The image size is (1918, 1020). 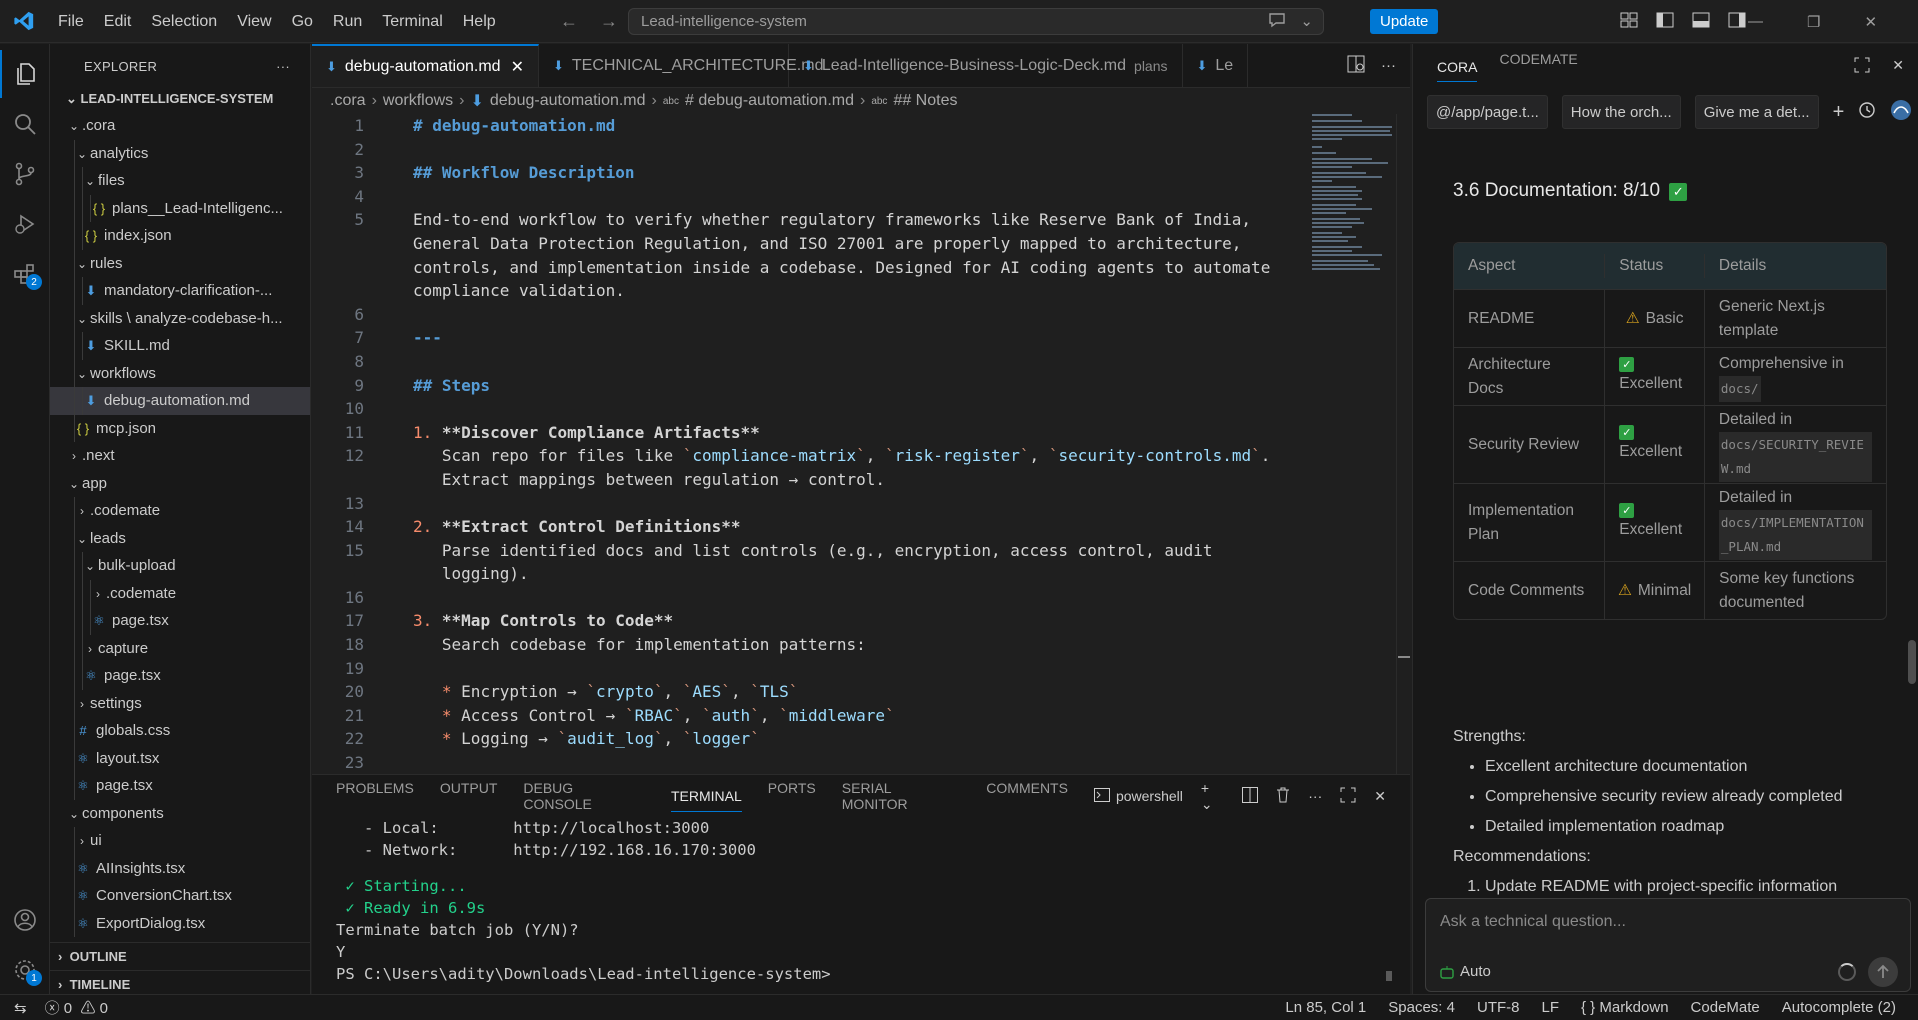 I want to click on breadcrumb-item: # debug-automation.md, so click(x=769, y=101).